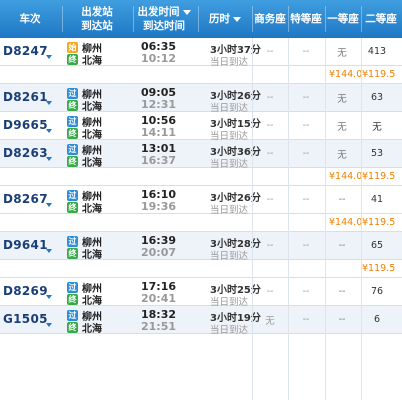  What do you see at coordinates (25, 291) in the screenshot?
I see `train-number-link: D8269` at bounding box center [25, 291].